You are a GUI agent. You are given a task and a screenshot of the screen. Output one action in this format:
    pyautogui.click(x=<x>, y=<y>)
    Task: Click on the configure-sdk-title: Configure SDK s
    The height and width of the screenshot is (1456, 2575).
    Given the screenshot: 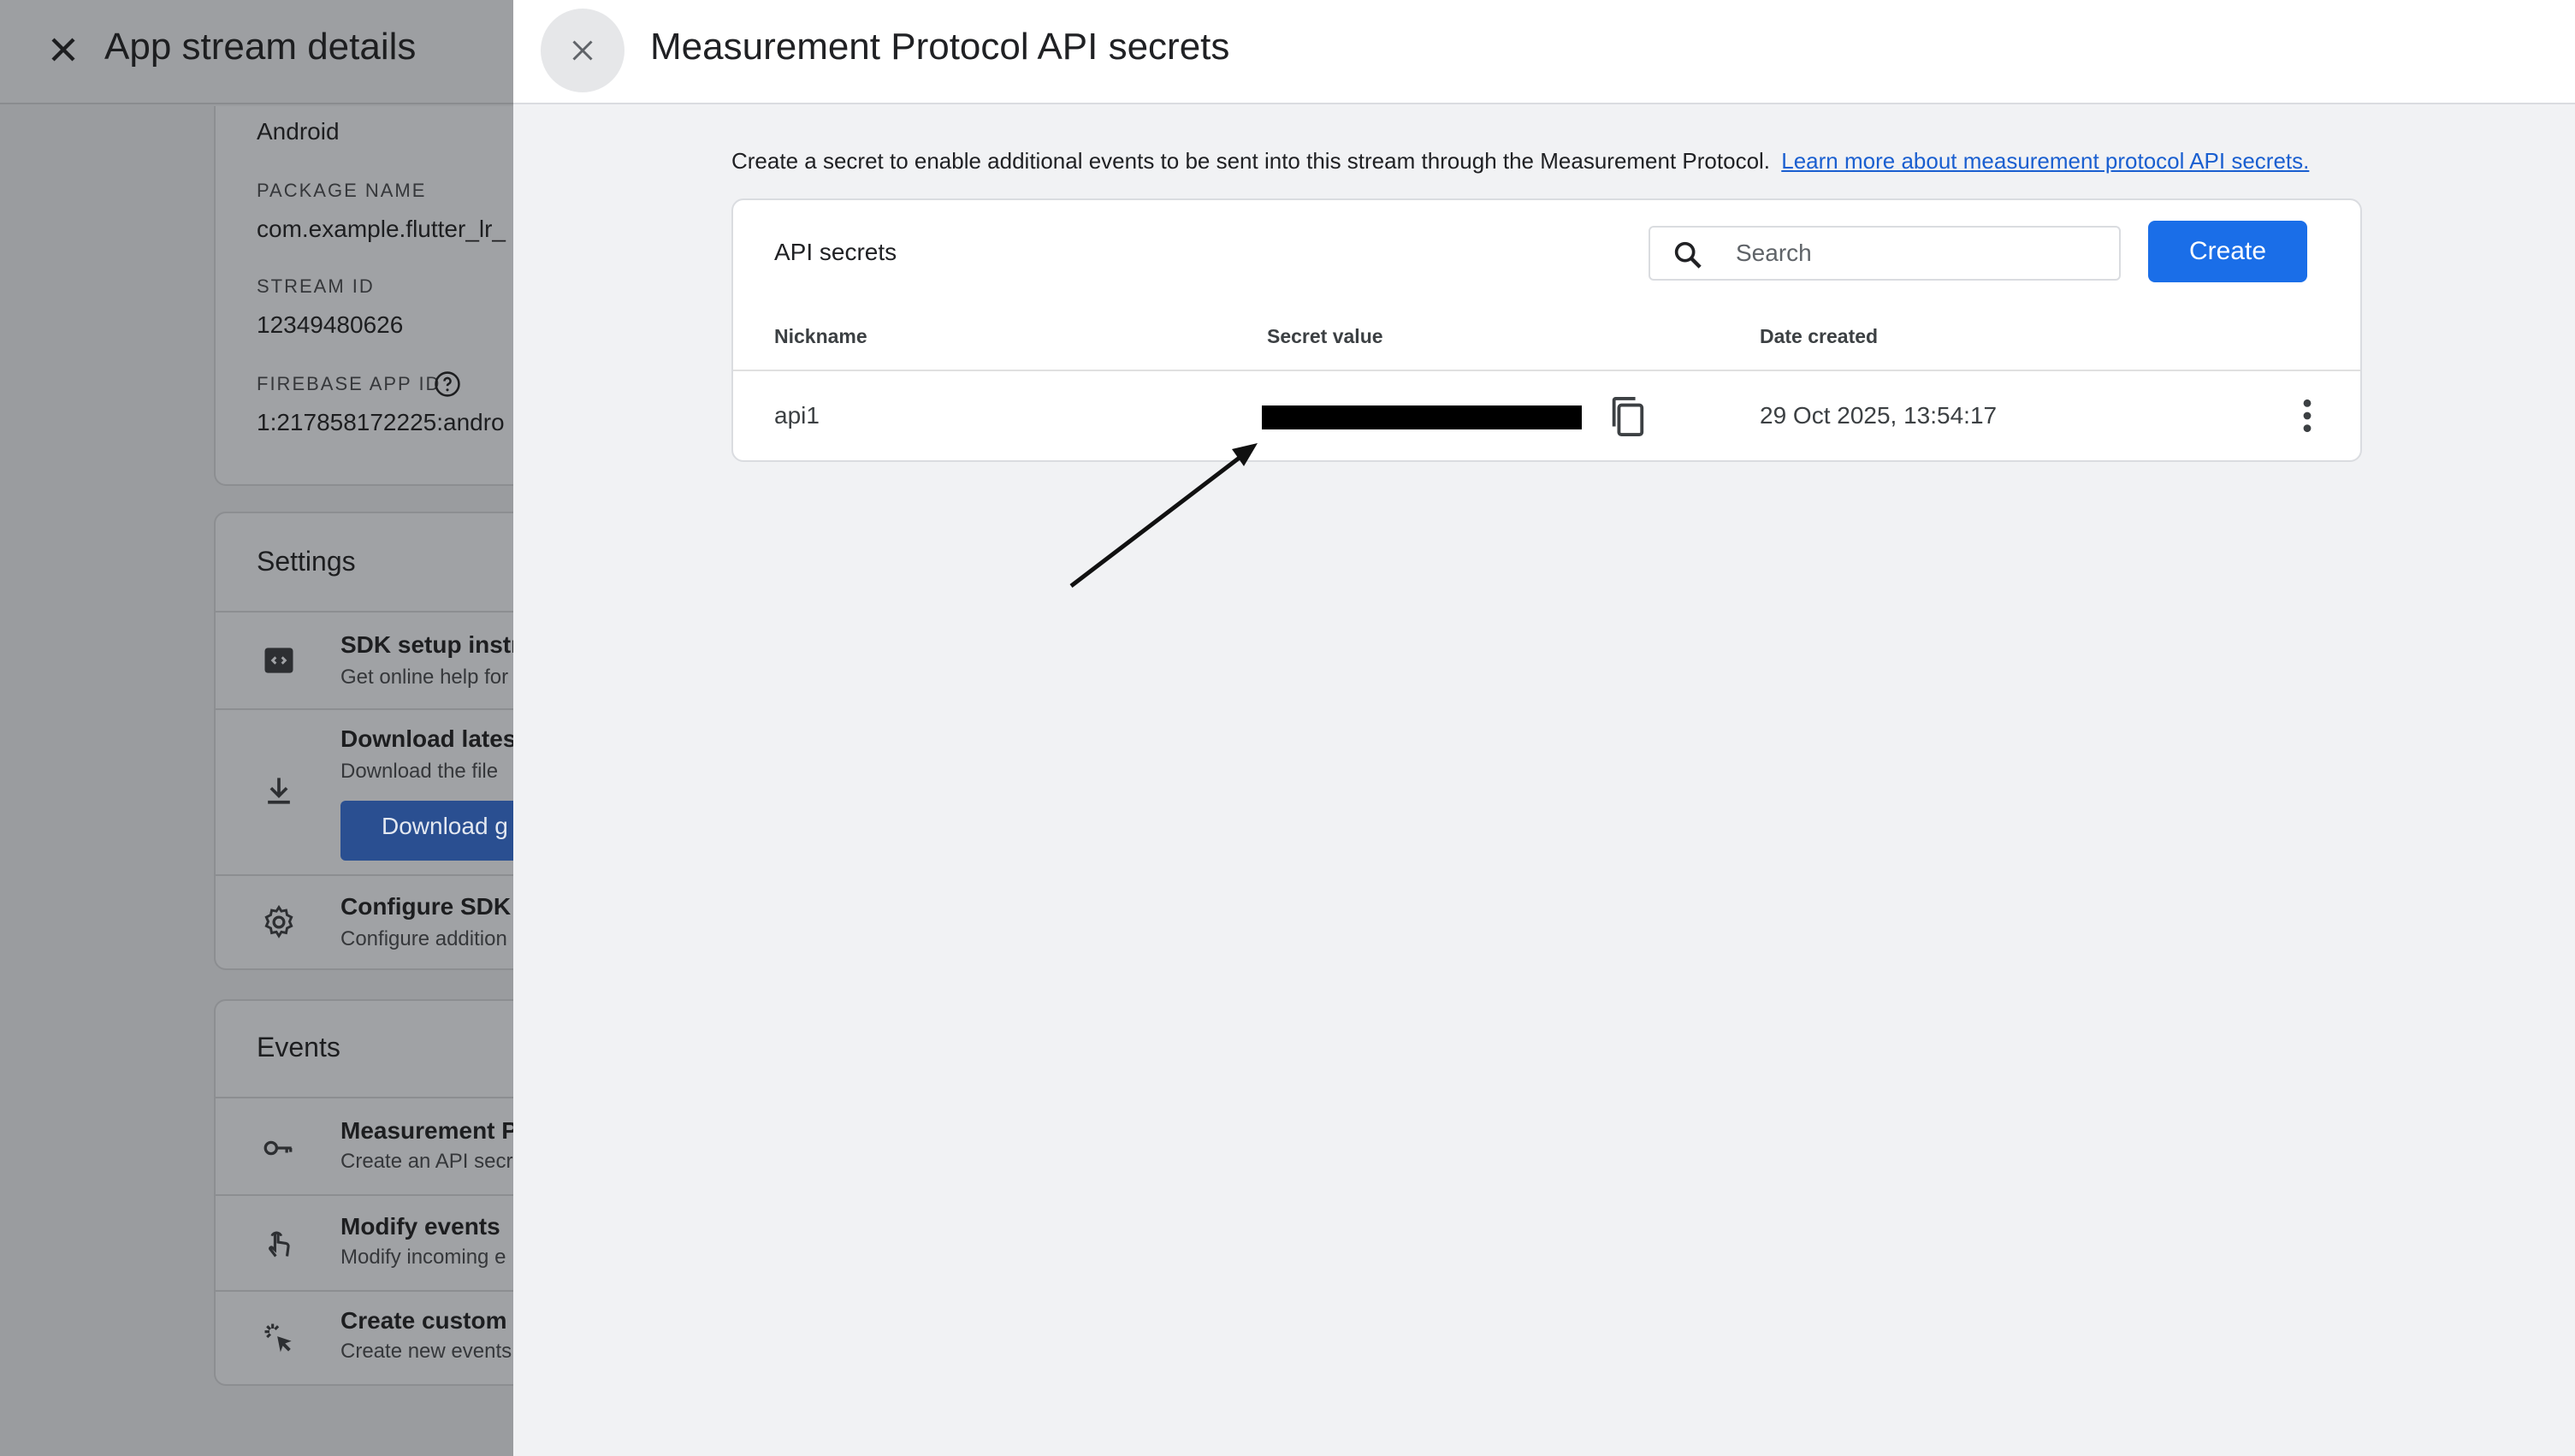 What is the action you would take?
    pyautogui.click(x=435, y=906)
    